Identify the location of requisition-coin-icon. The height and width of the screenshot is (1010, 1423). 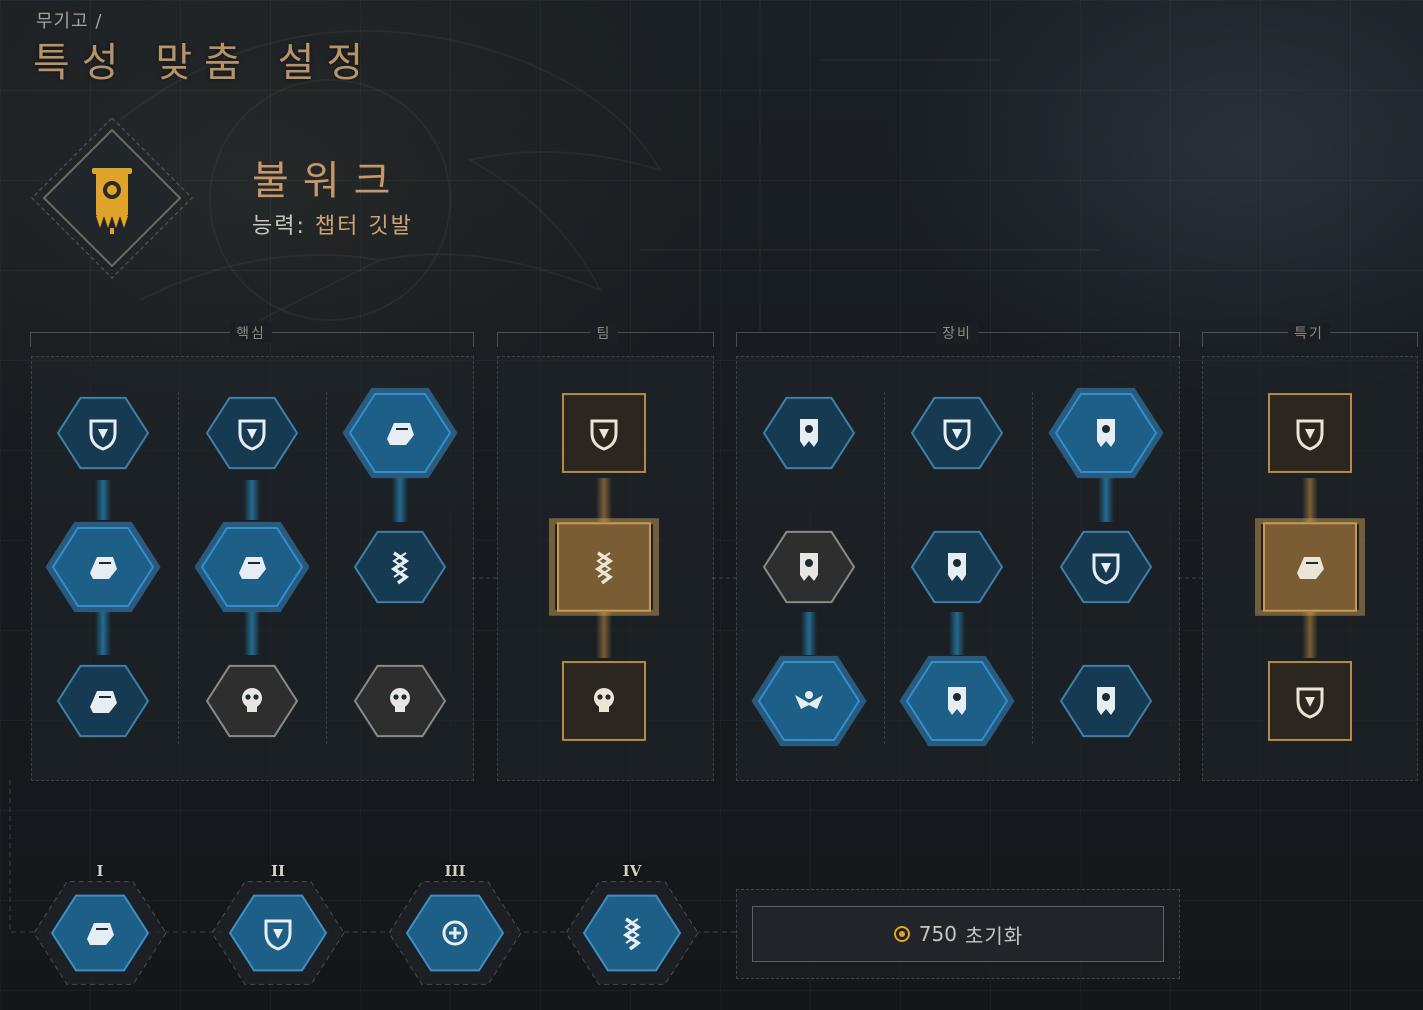
(901, 934).